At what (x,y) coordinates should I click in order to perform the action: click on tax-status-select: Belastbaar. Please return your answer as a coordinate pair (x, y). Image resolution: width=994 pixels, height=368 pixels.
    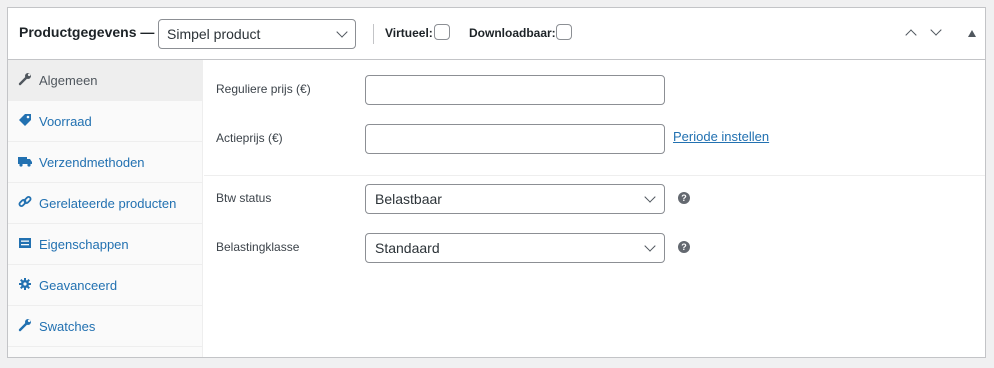
    Looking at the image, I should click on (515, 199).